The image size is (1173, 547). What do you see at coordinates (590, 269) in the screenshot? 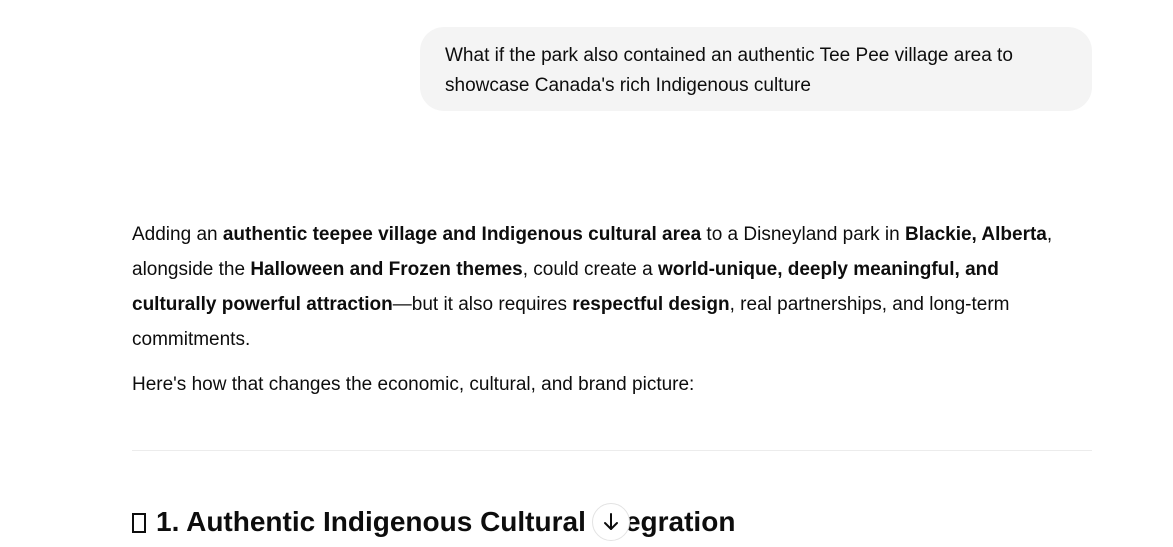
I see `response-text: , could create a` at bounding box center [590, 269].